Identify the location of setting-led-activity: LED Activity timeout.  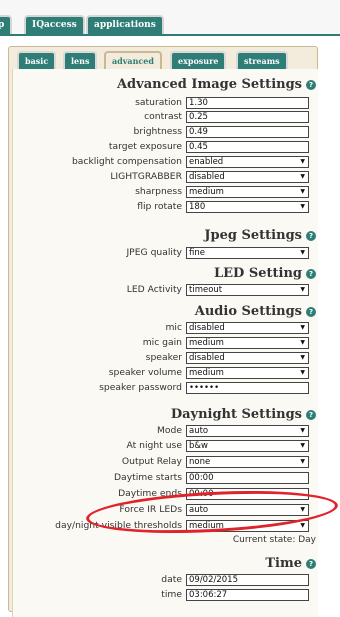
(159, 290).